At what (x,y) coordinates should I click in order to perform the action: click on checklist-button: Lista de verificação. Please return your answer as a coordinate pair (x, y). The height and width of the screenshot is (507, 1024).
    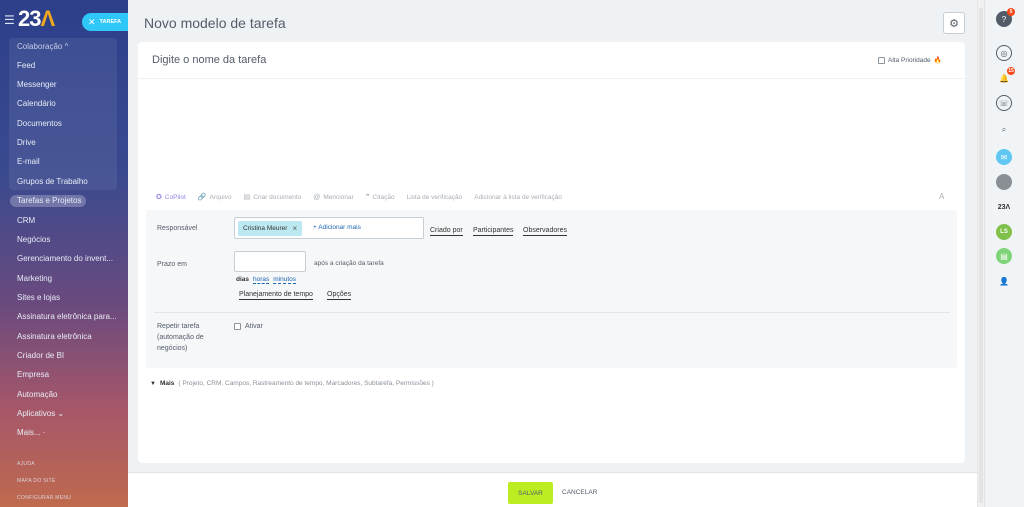
    Looking at the image, I should click on (435, 197).